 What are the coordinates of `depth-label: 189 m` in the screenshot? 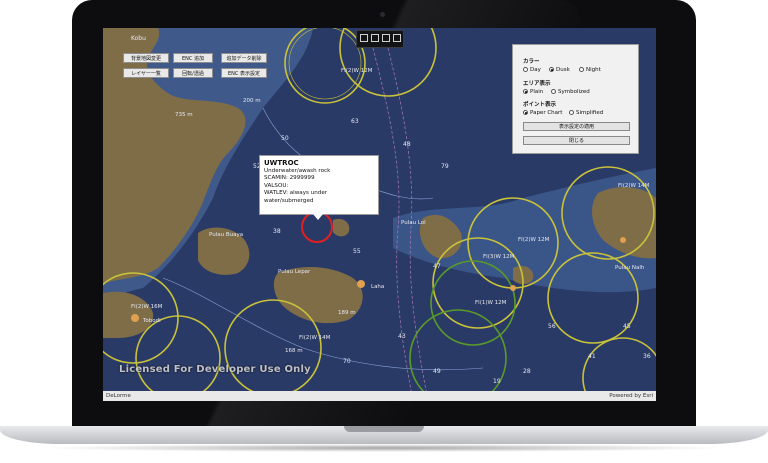 It's located at (347, 313).